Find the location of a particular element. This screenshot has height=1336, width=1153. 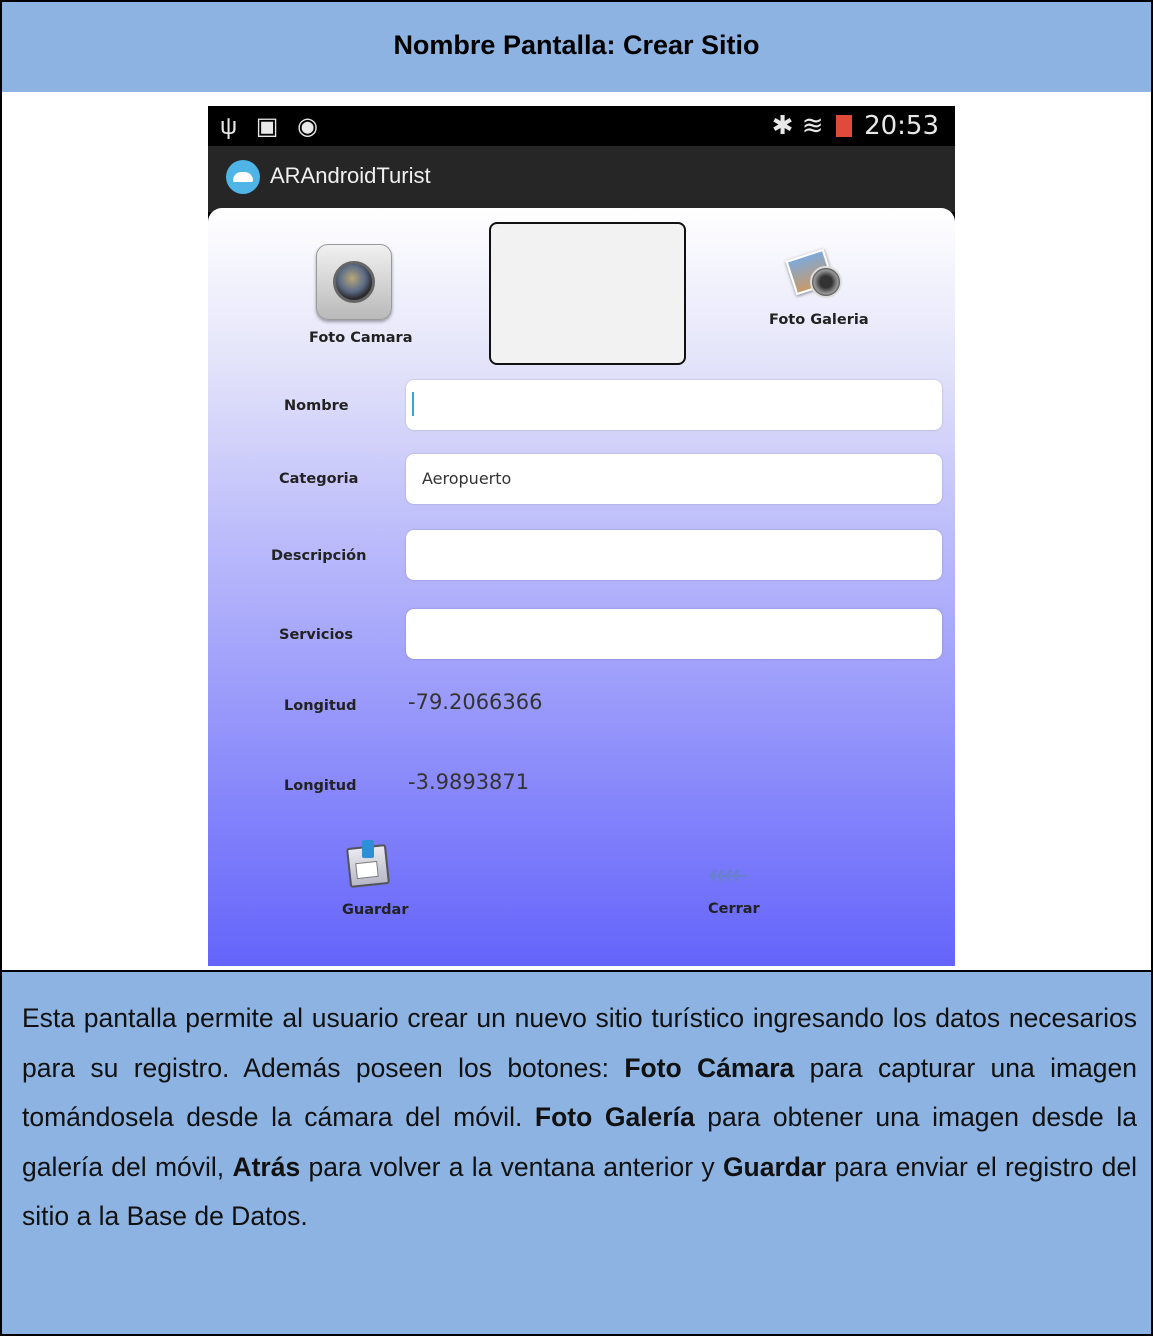

cerrar-label: Cerrar is located at coordinates (734, 909).